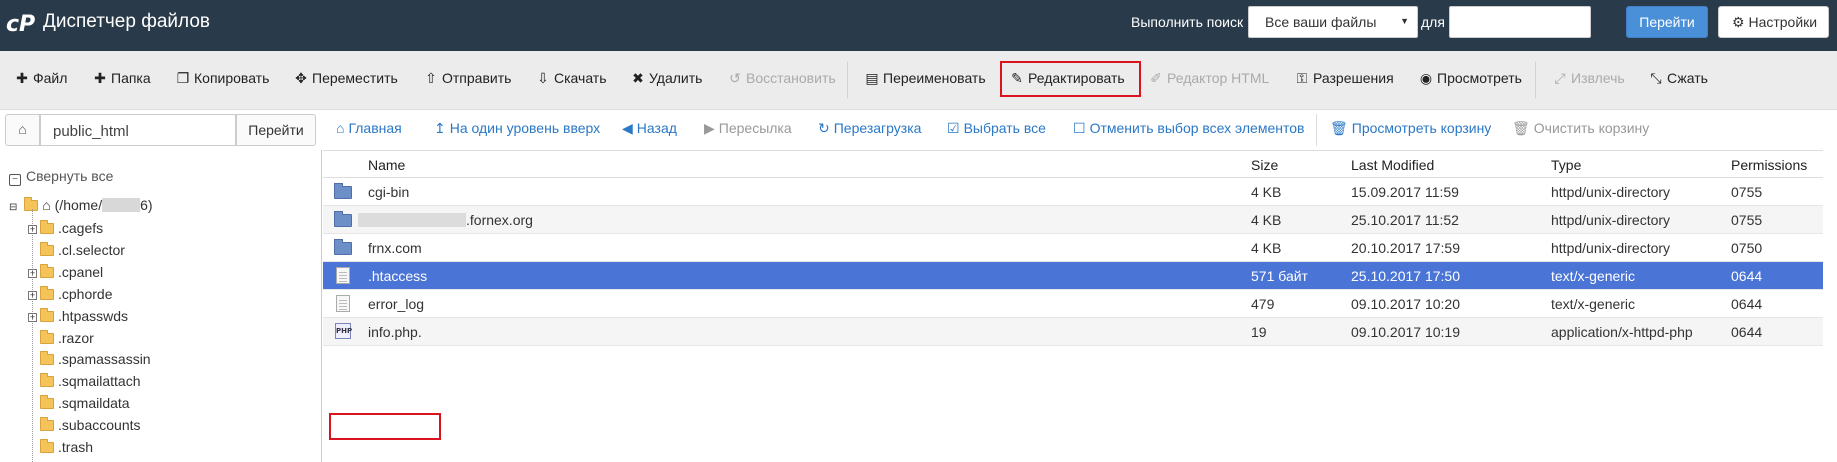 The height and width of the screenshot is (462, 1837). I want to click on svg-text: cP, so click(20, 24).